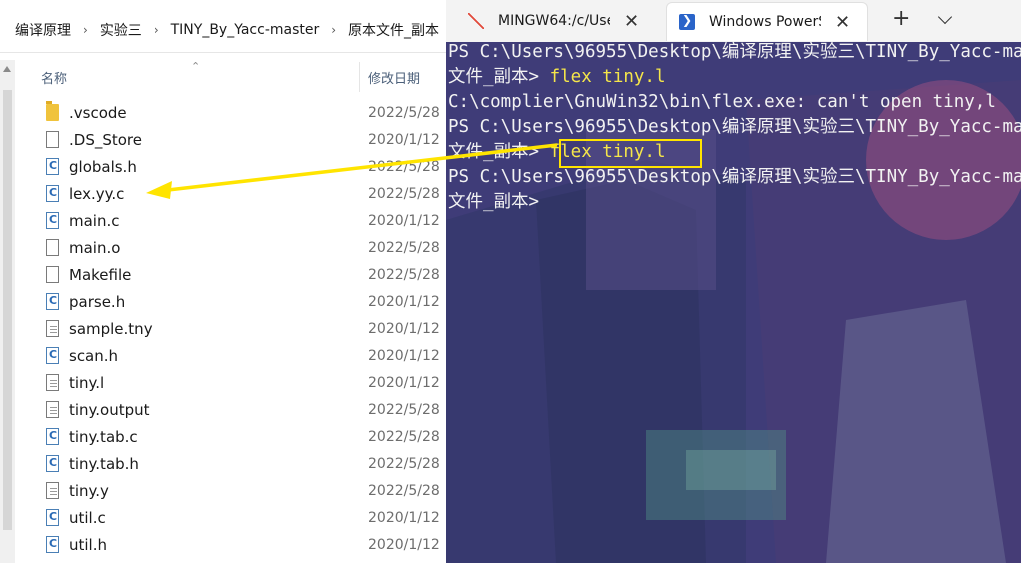 The image size is (1021, 563). Describe the element at coordinates (230, 248) in the screenshot. I see `file-row: main.o 2022/5/28` at that location.